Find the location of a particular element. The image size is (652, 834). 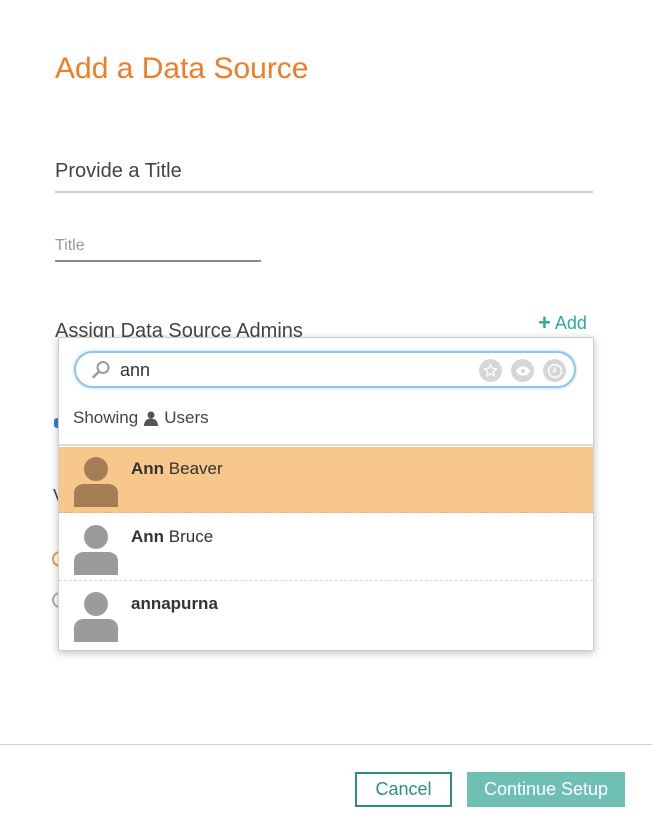

search-input is located at coordinates (290, 370).